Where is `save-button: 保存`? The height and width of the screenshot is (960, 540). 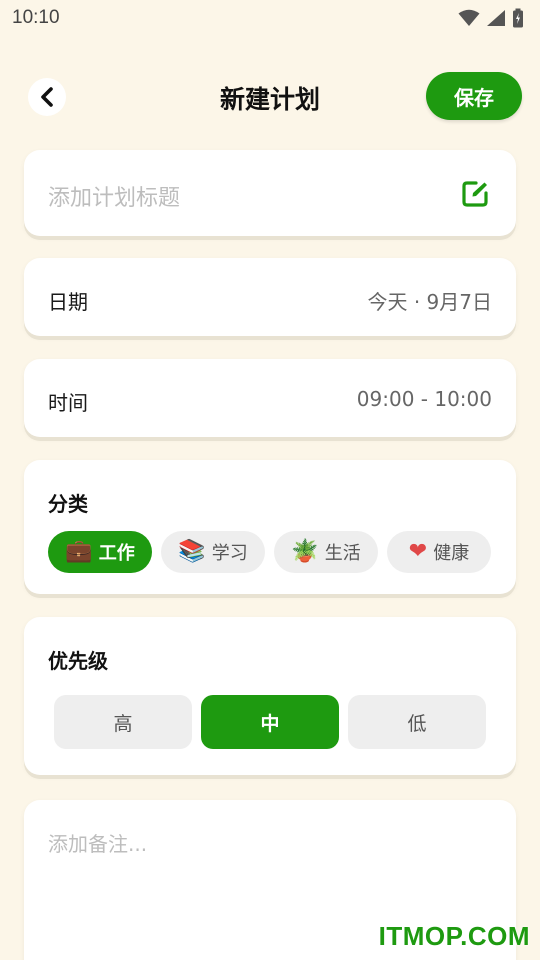 save-button: 保存 is located at coordinates (474, 96).